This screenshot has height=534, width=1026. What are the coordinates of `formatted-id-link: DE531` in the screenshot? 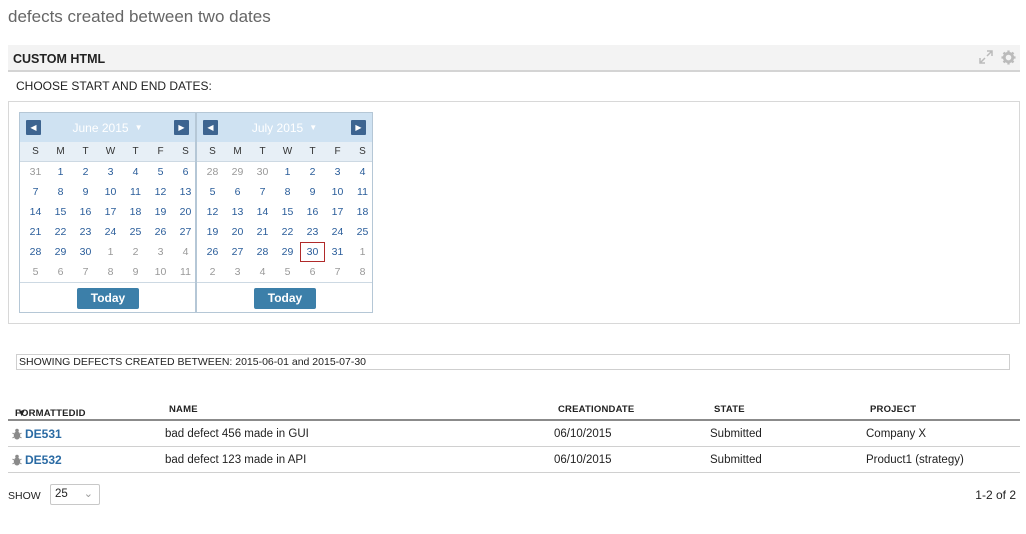 It's located at (43, 434).